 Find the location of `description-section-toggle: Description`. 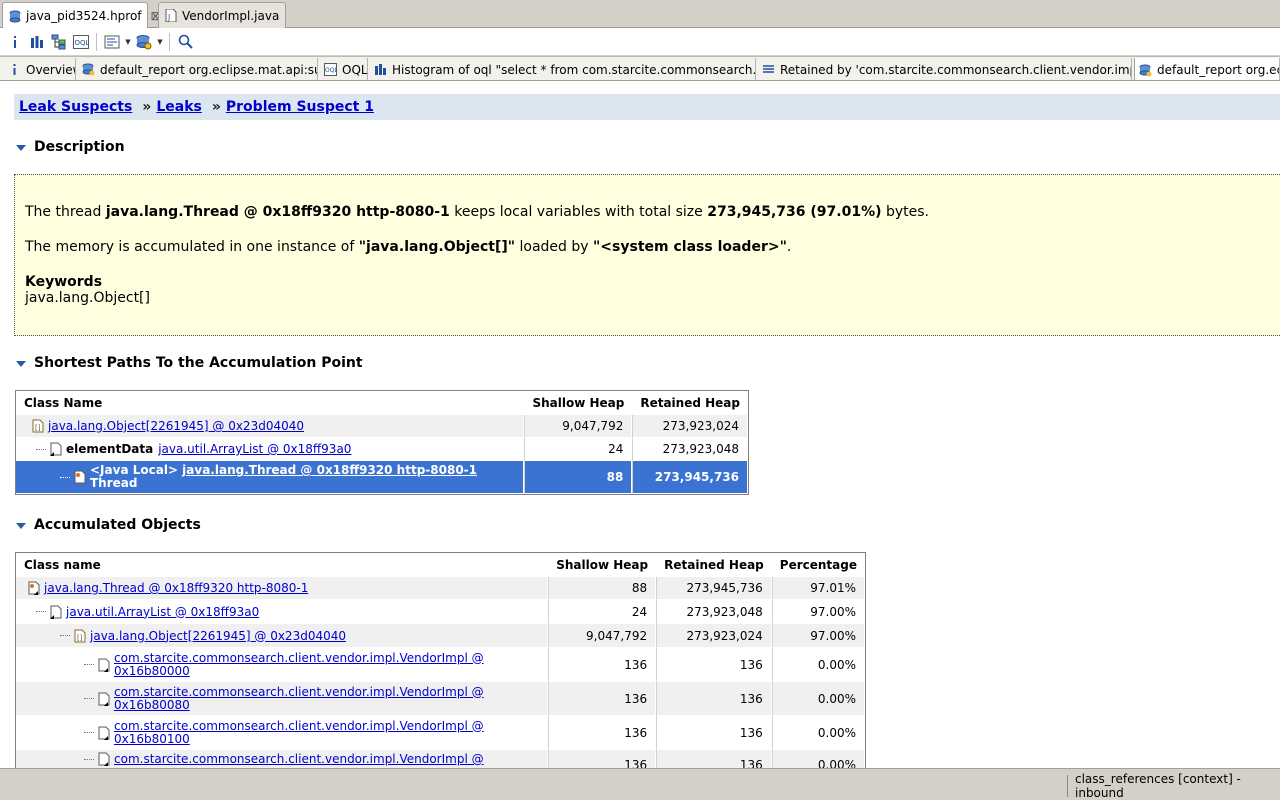

description-section-toggle: Description is located at coordinates (70, 147).